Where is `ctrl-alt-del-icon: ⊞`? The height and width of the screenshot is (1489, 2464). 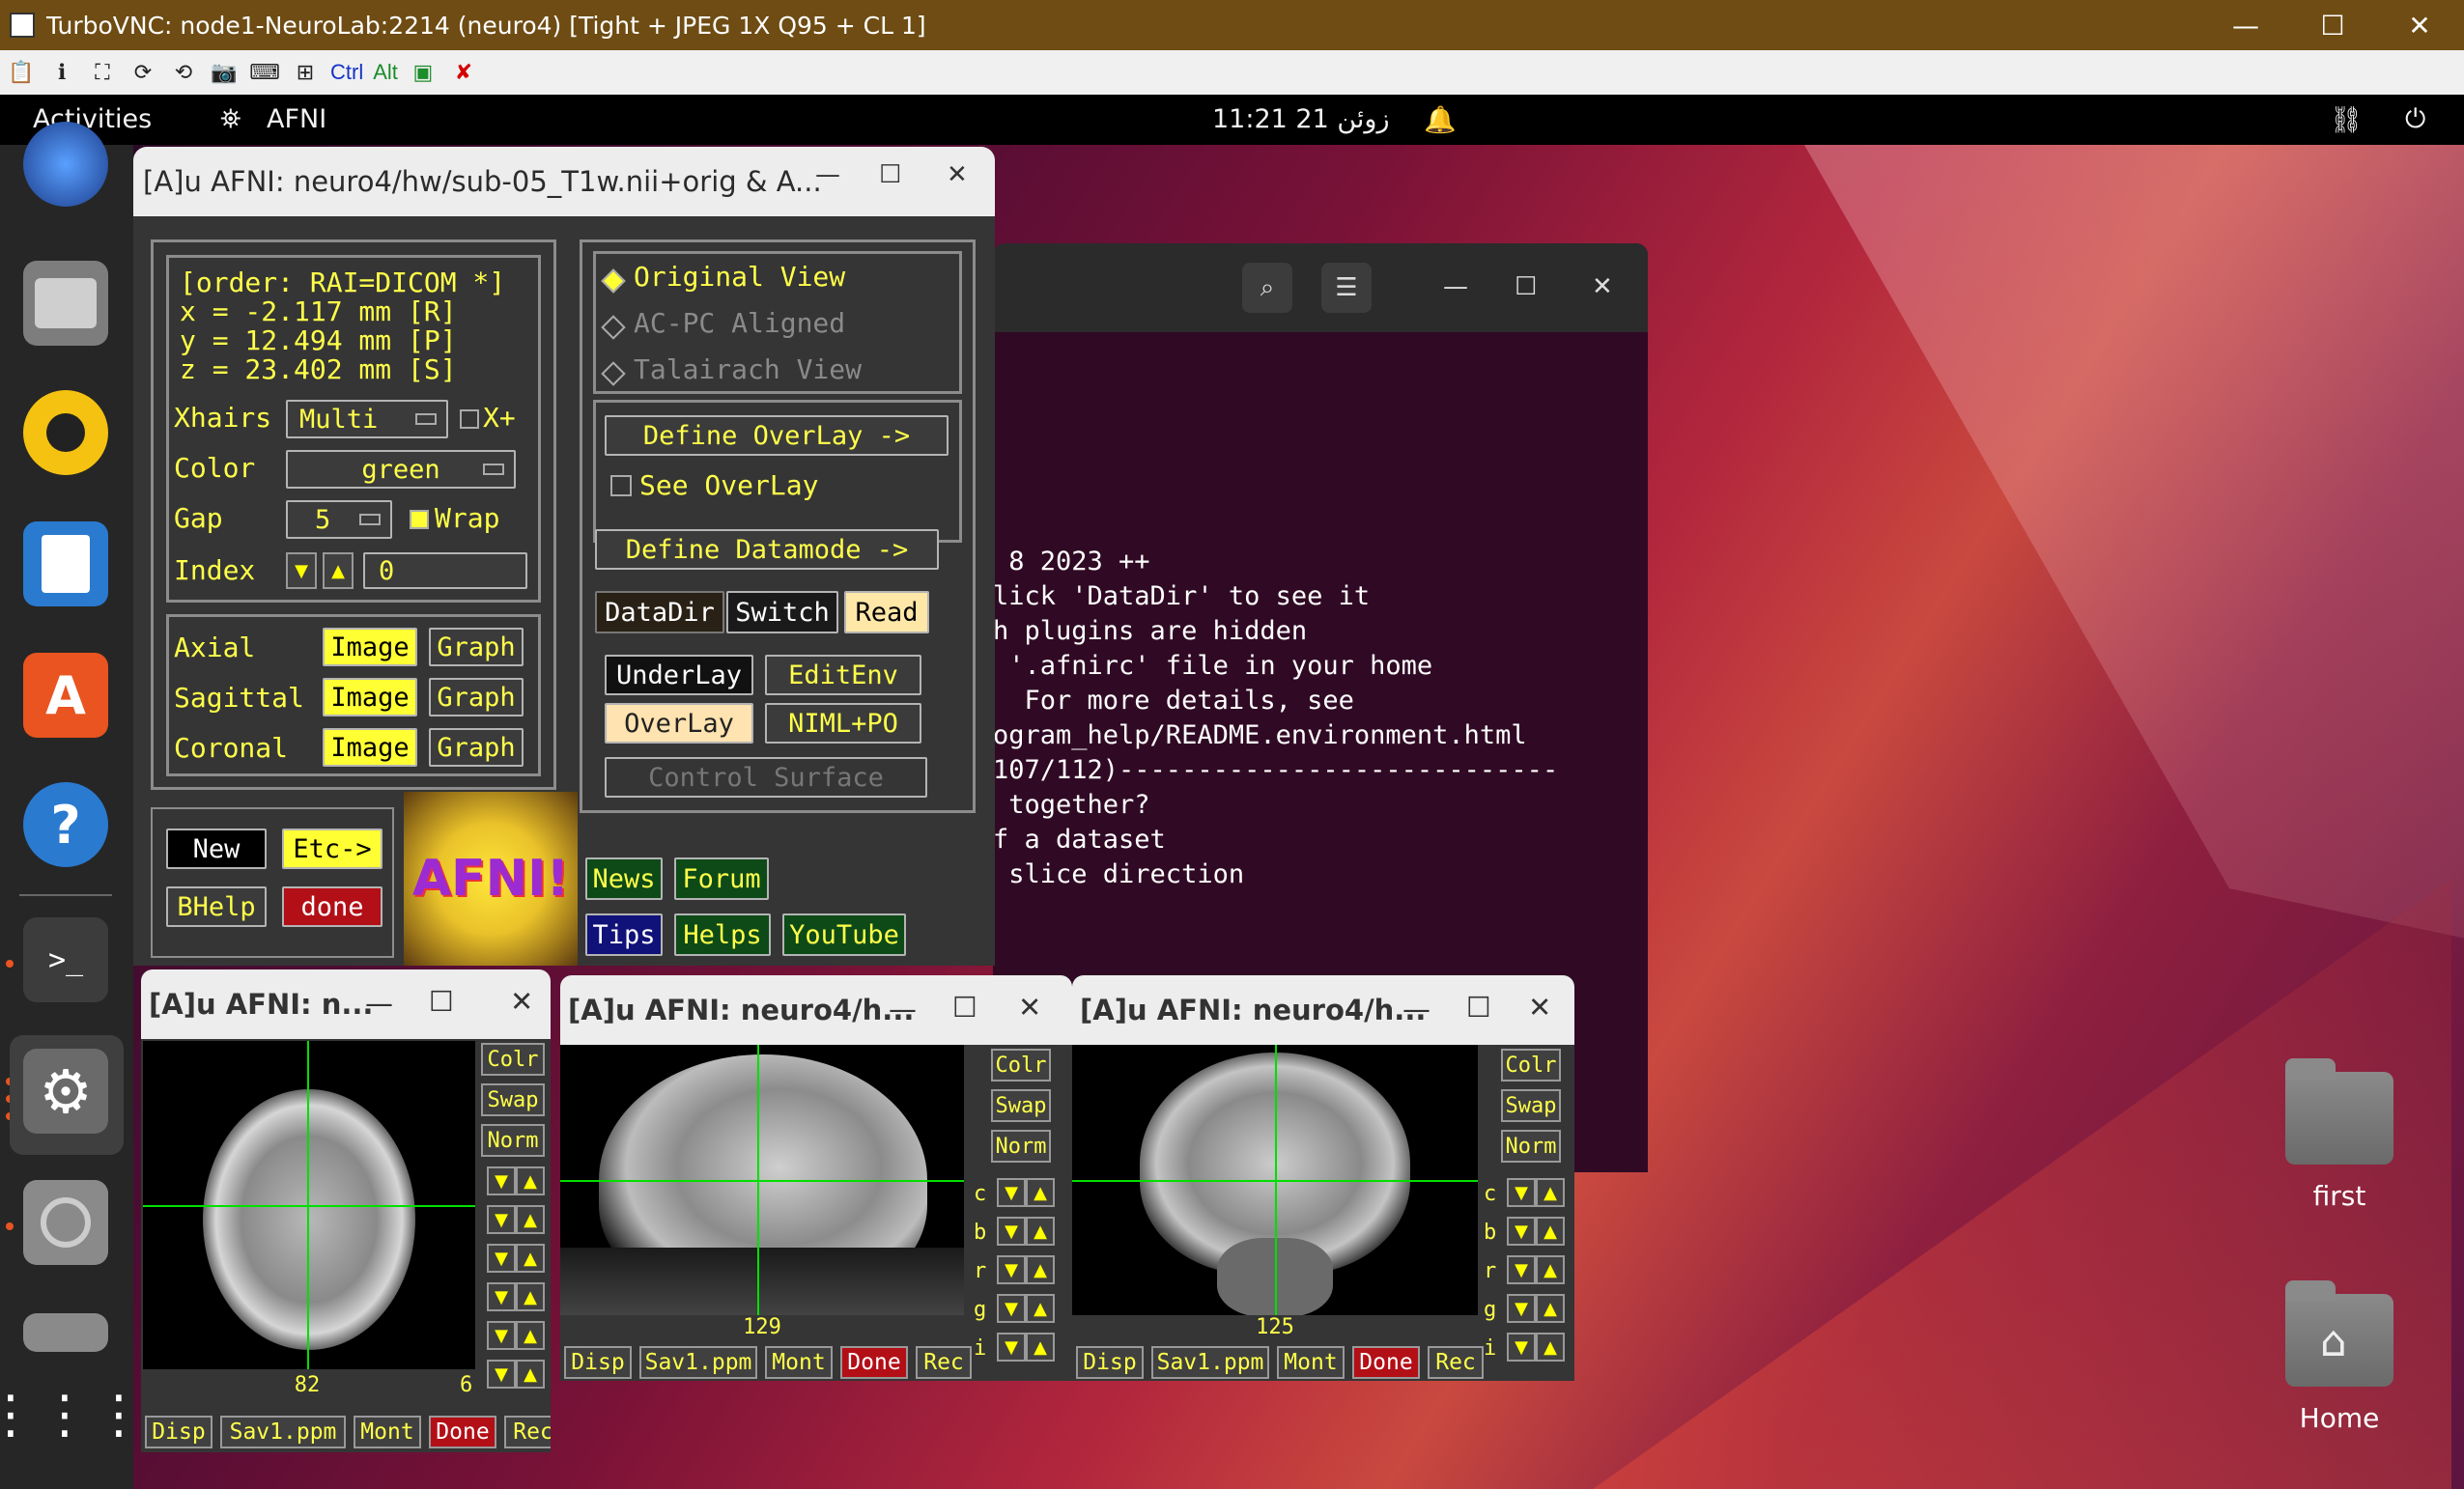
ctrl-alt-del-icon: ⊞ is located at coordinates (305, 72).